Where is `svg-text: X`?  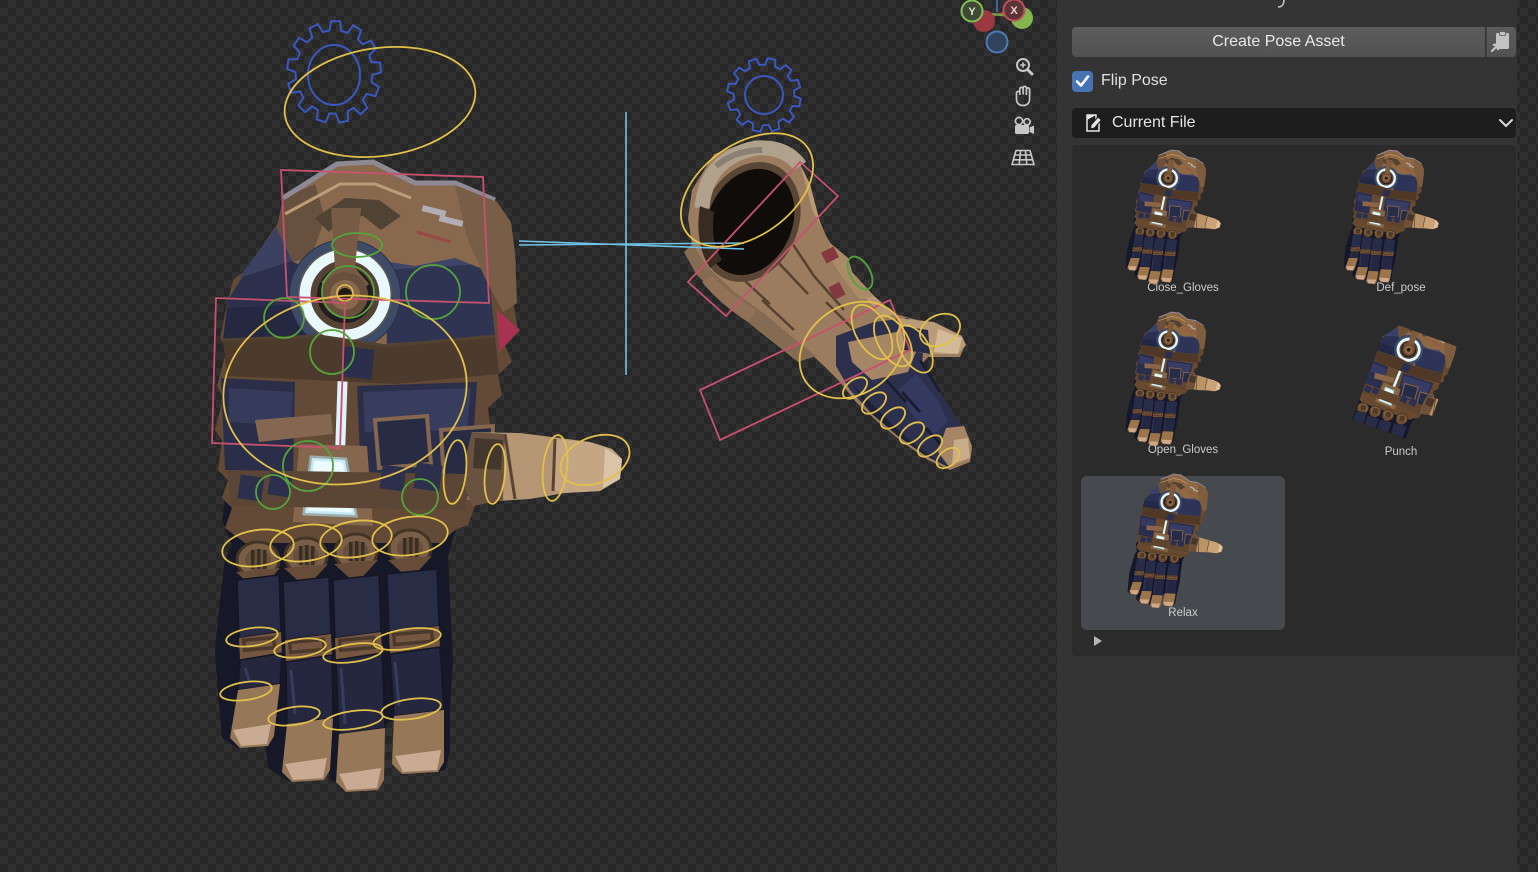
svg-text: X is located at coordinates (1014, 11).